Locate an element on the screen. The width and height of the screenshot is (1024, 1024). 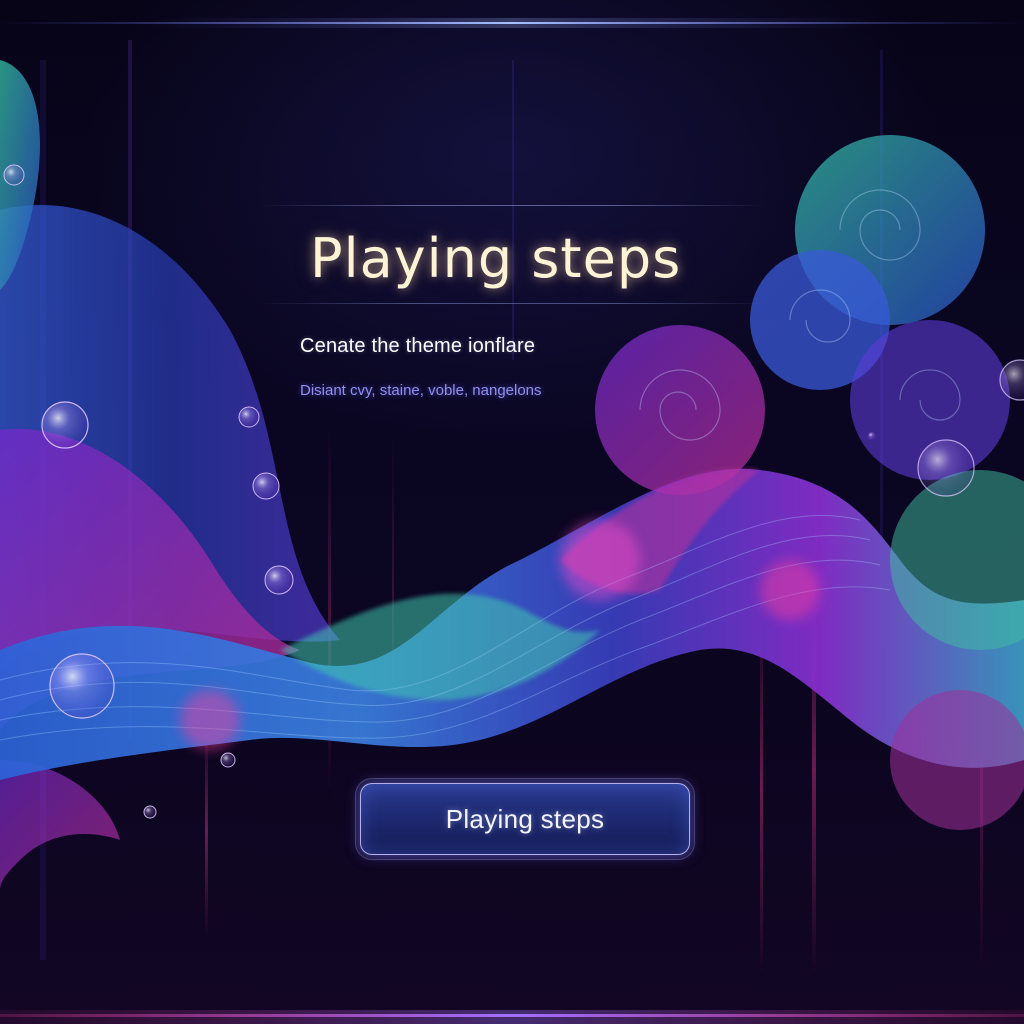
top-glow-line is located at coordinates (512, 23).